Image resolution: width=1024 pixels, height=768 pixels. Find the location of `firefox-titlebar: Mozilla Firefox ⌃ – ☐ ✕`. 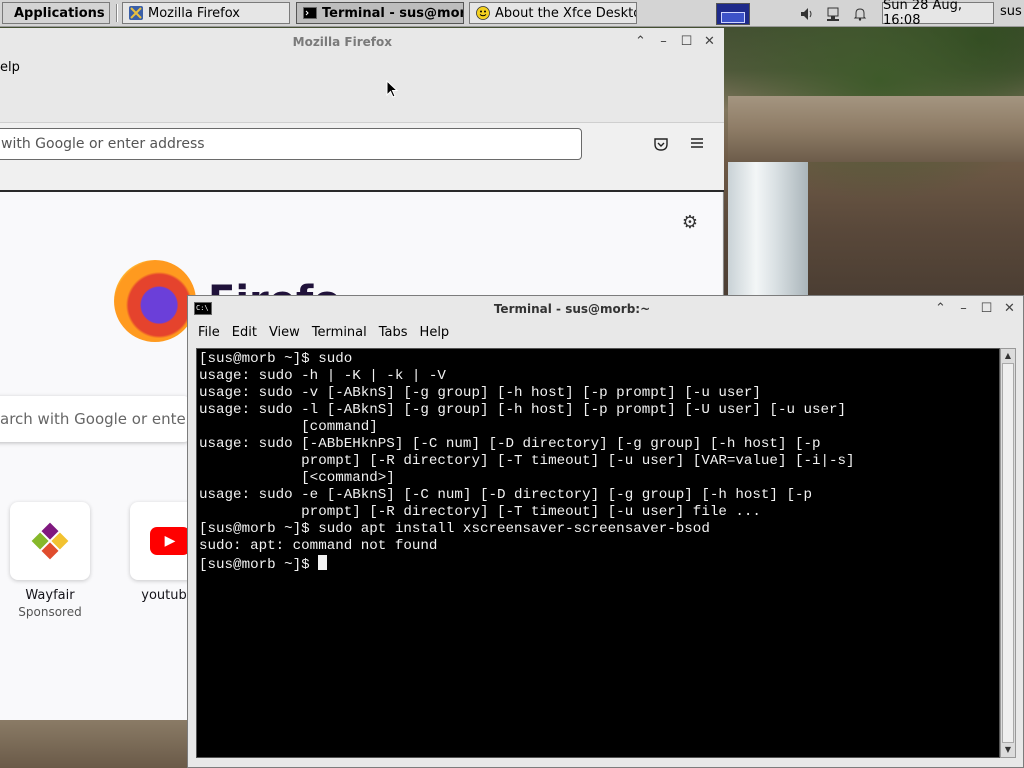

firefox-titlebar: Mozilla Firefox ⌃ – ☐ ✕ is located at coordinates (362, 42).